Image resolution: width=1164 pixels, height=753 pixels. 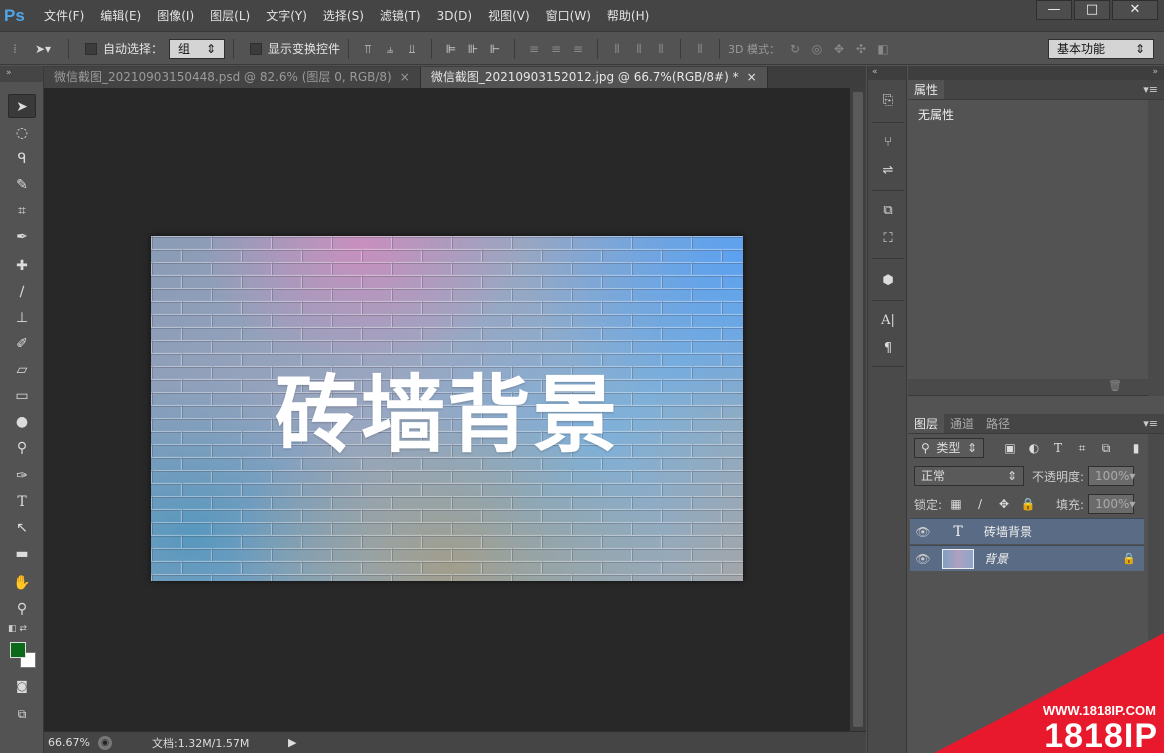 I want to click on show-transform-checkbox, so click(x=256, y=48).